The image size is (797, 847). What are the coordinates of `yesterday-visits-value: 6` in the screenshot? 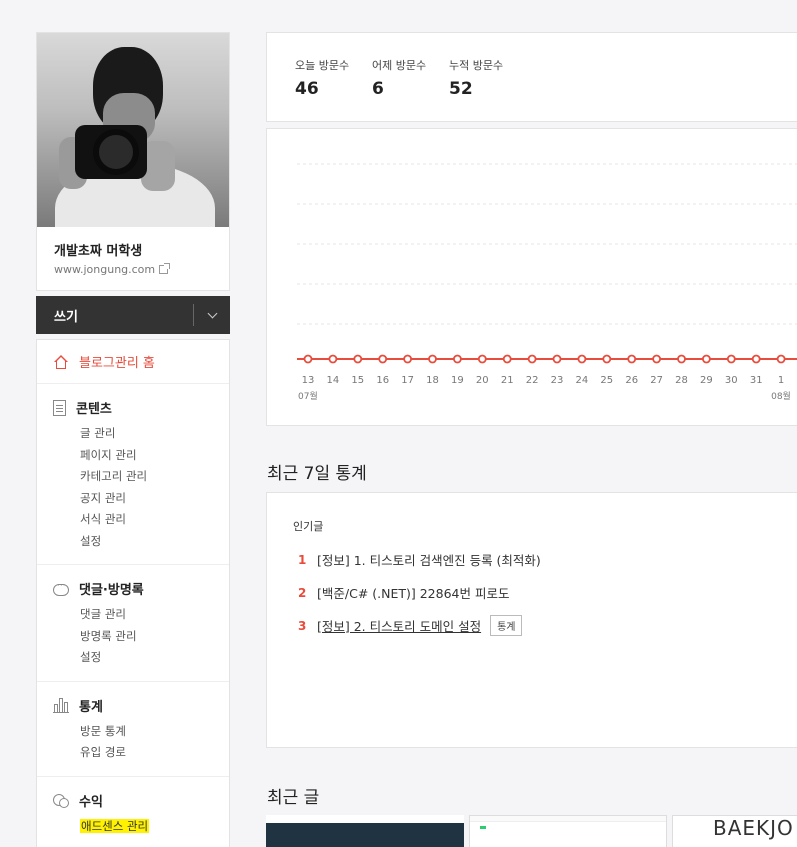 It's located at (378, 89).